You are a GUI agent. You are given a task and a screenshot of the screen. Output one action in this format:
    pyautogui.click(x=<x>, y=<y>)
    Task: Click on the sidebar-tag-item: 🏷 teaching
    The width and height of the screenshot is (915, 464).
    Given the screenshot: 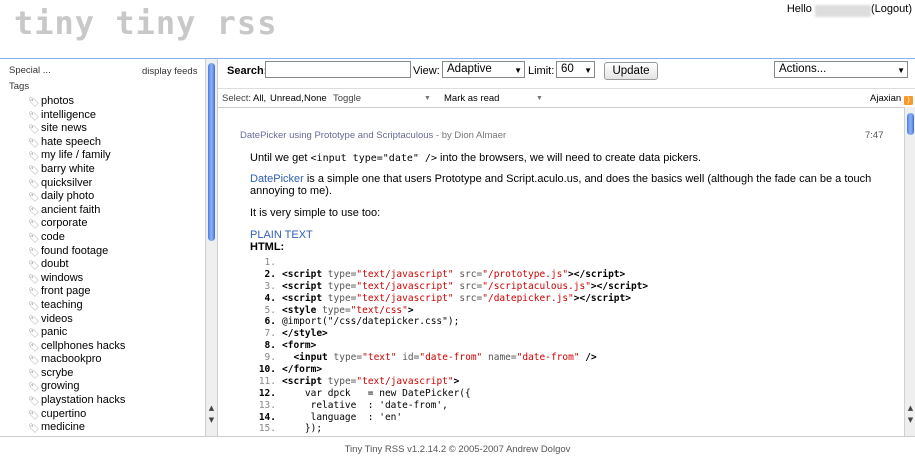 What is the action you would take?
    pyautogui.click(x=76, y=306)
    